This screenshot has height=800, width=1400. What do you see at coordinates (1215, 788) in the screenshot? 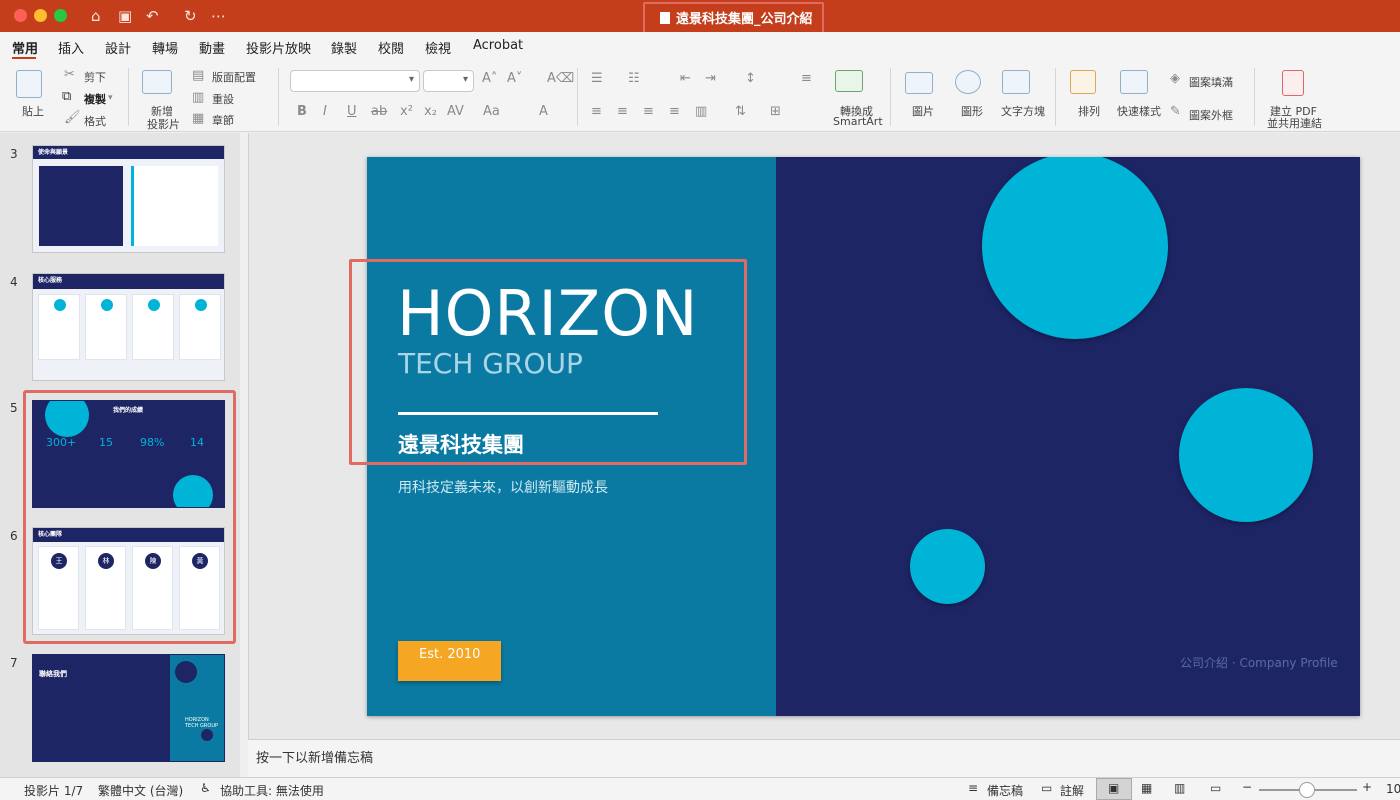
I see `slideshow-icon: ▭` at bounding box center [1215, 788].